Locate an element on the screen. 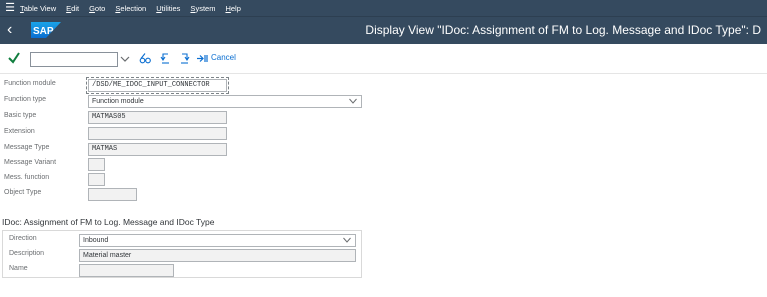 Image resolution: width=767 pixels, height=297 pixels. name-row: Name is located at coordinates (182, 270).